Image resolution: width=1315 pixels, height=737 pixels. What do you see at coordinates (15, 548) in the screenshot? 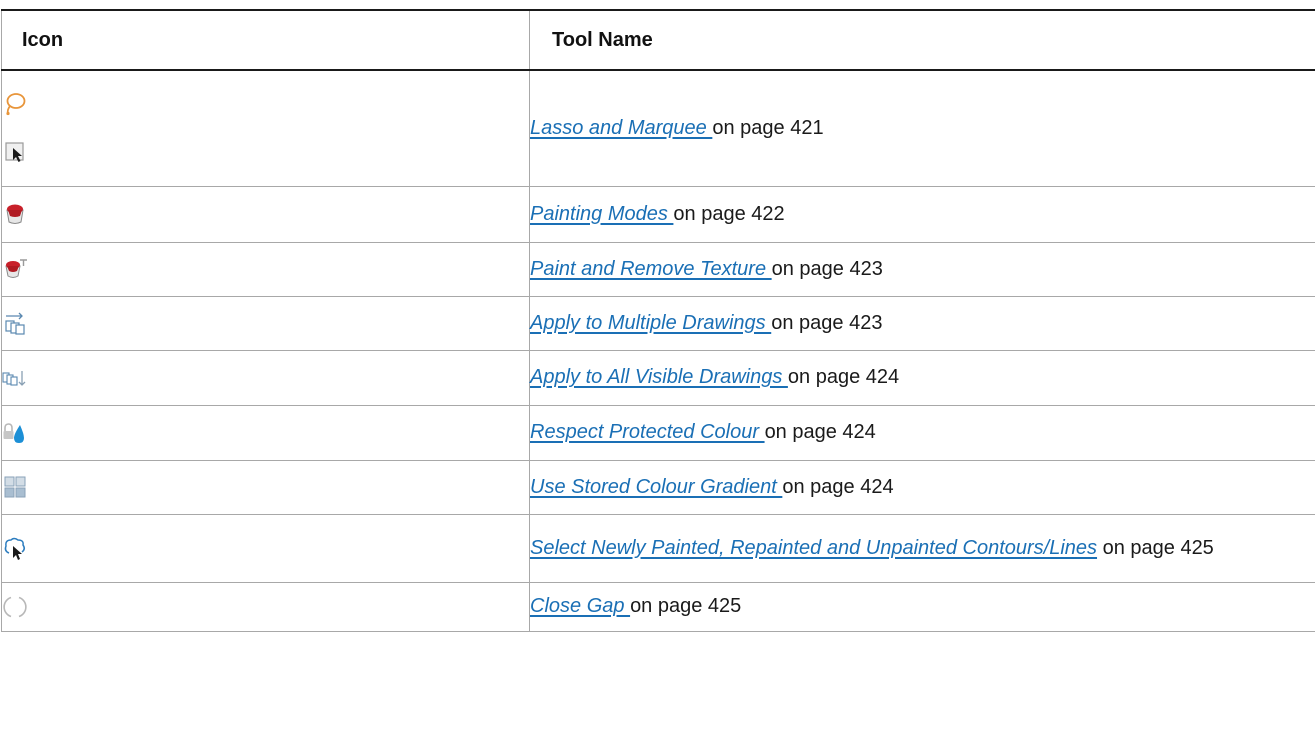
I see `select-painted-contours-icon` at bounding box center [15, 548].